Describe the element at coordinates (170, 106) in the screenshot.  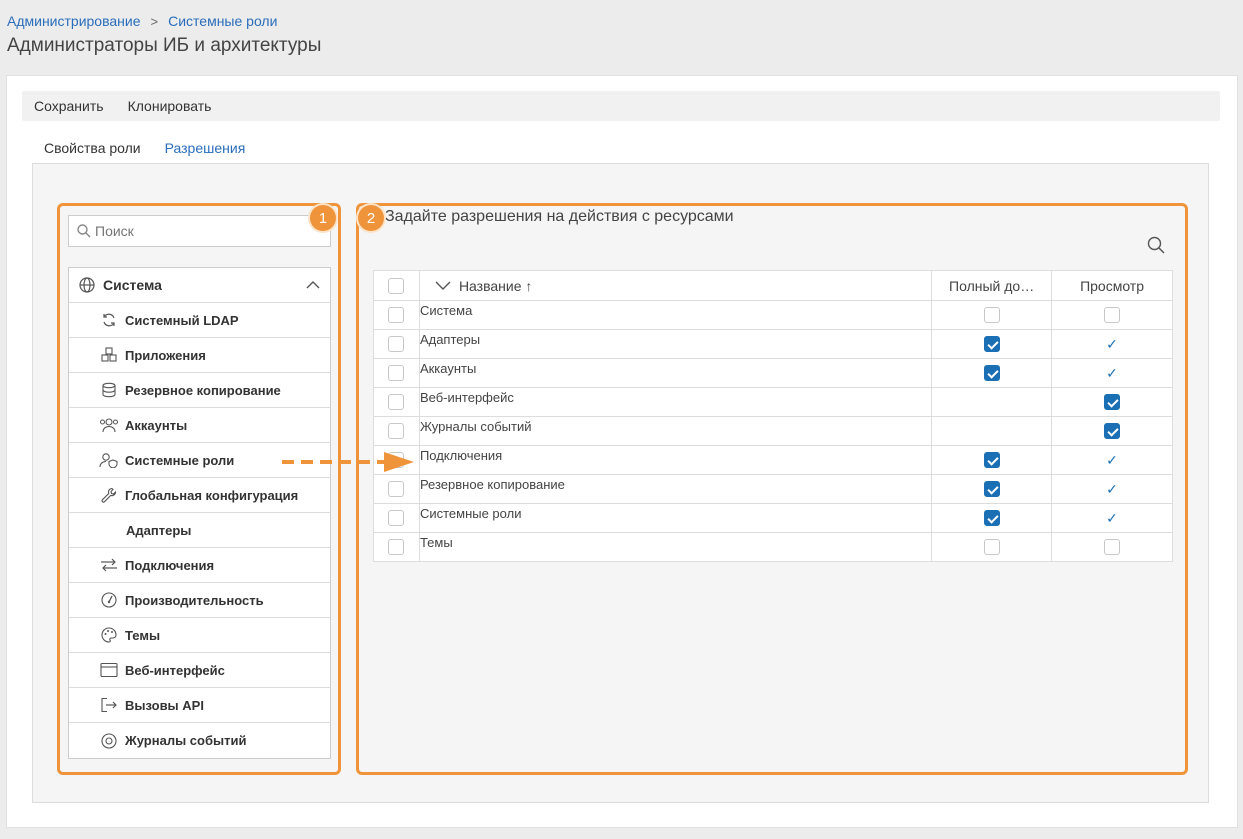
I see `clone-button: Клонировать` at that location.